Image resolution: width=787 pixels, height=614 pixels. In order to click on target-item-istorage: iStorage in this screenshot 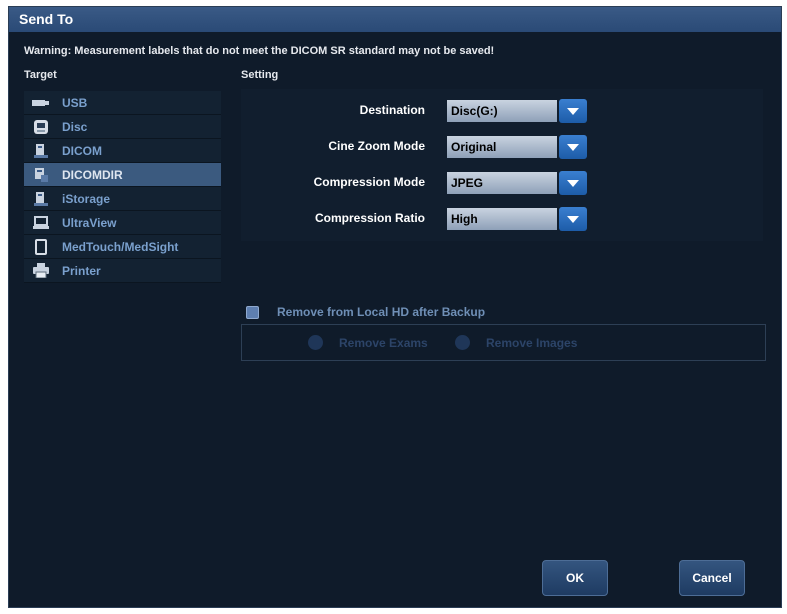, I will do `click(122, 199)`.